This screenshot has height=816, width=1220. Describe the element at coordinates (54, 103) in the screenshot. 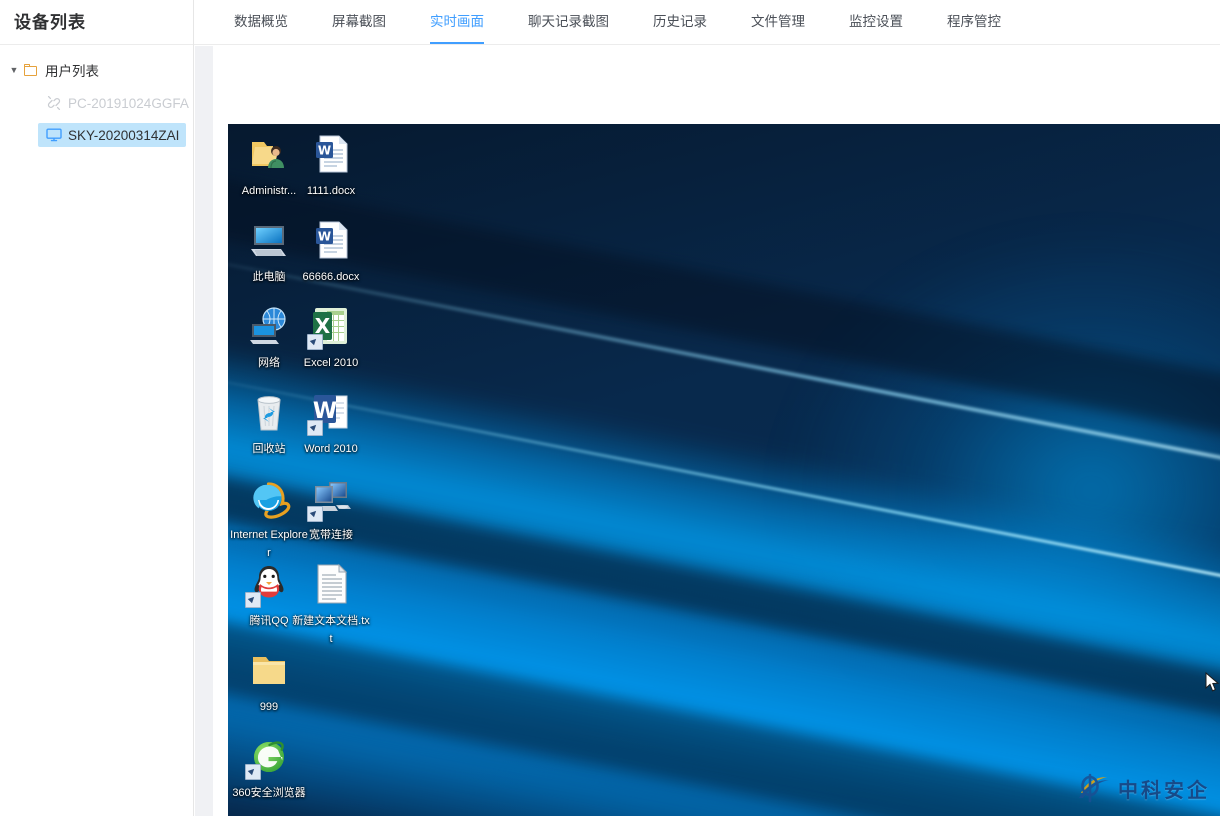

I see `broken-link-icon` at that location.